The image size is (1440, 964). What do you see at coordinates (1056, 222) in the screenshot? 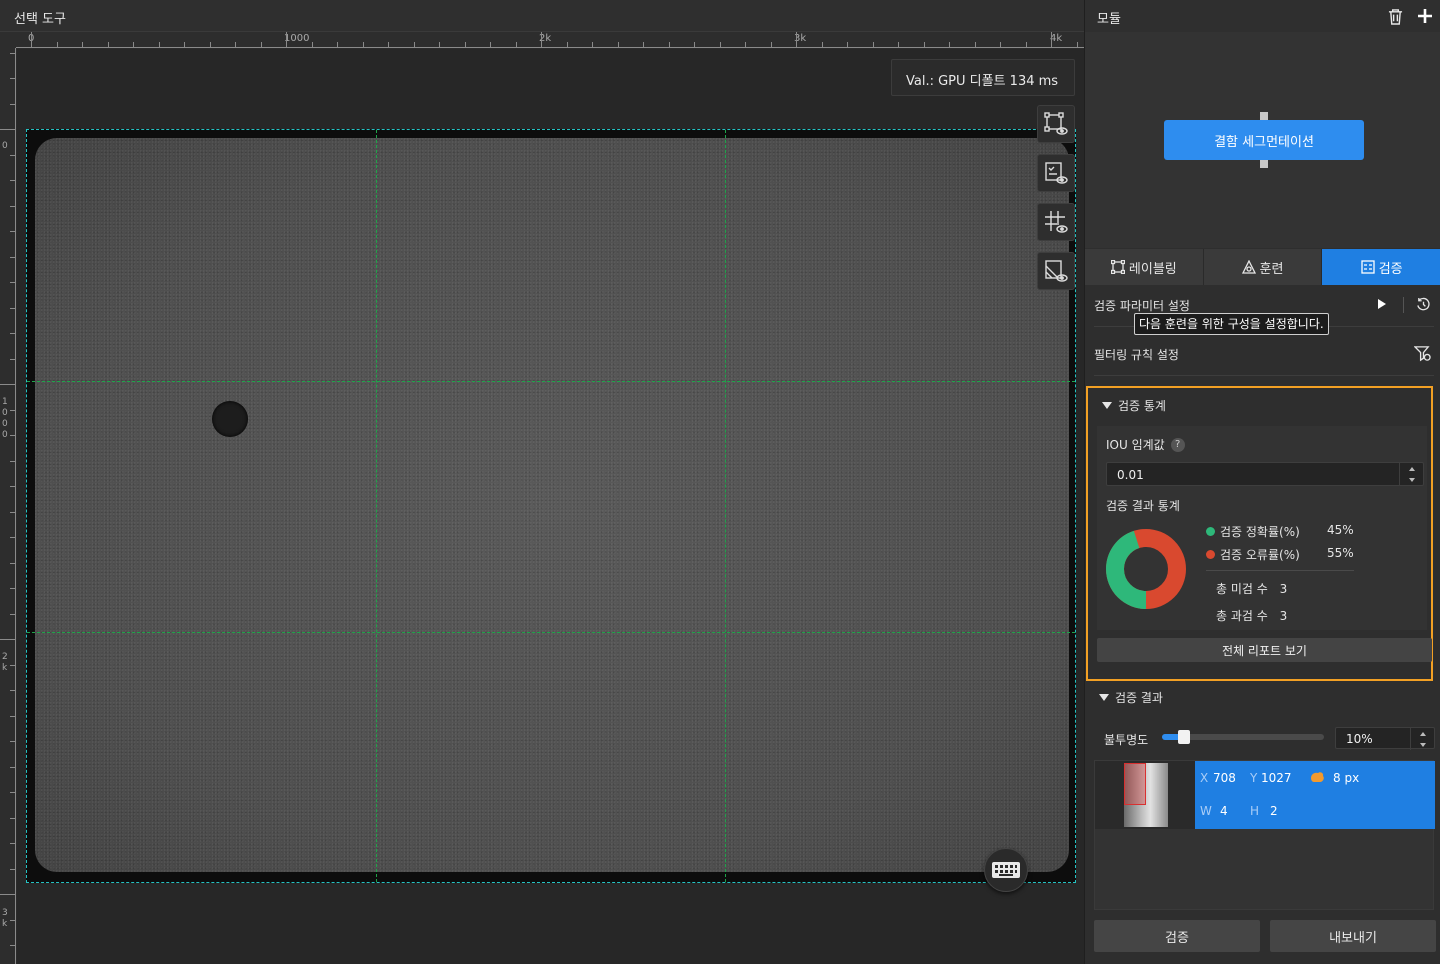
I see `grid-view-icon` at bounding box center [1056, 222].